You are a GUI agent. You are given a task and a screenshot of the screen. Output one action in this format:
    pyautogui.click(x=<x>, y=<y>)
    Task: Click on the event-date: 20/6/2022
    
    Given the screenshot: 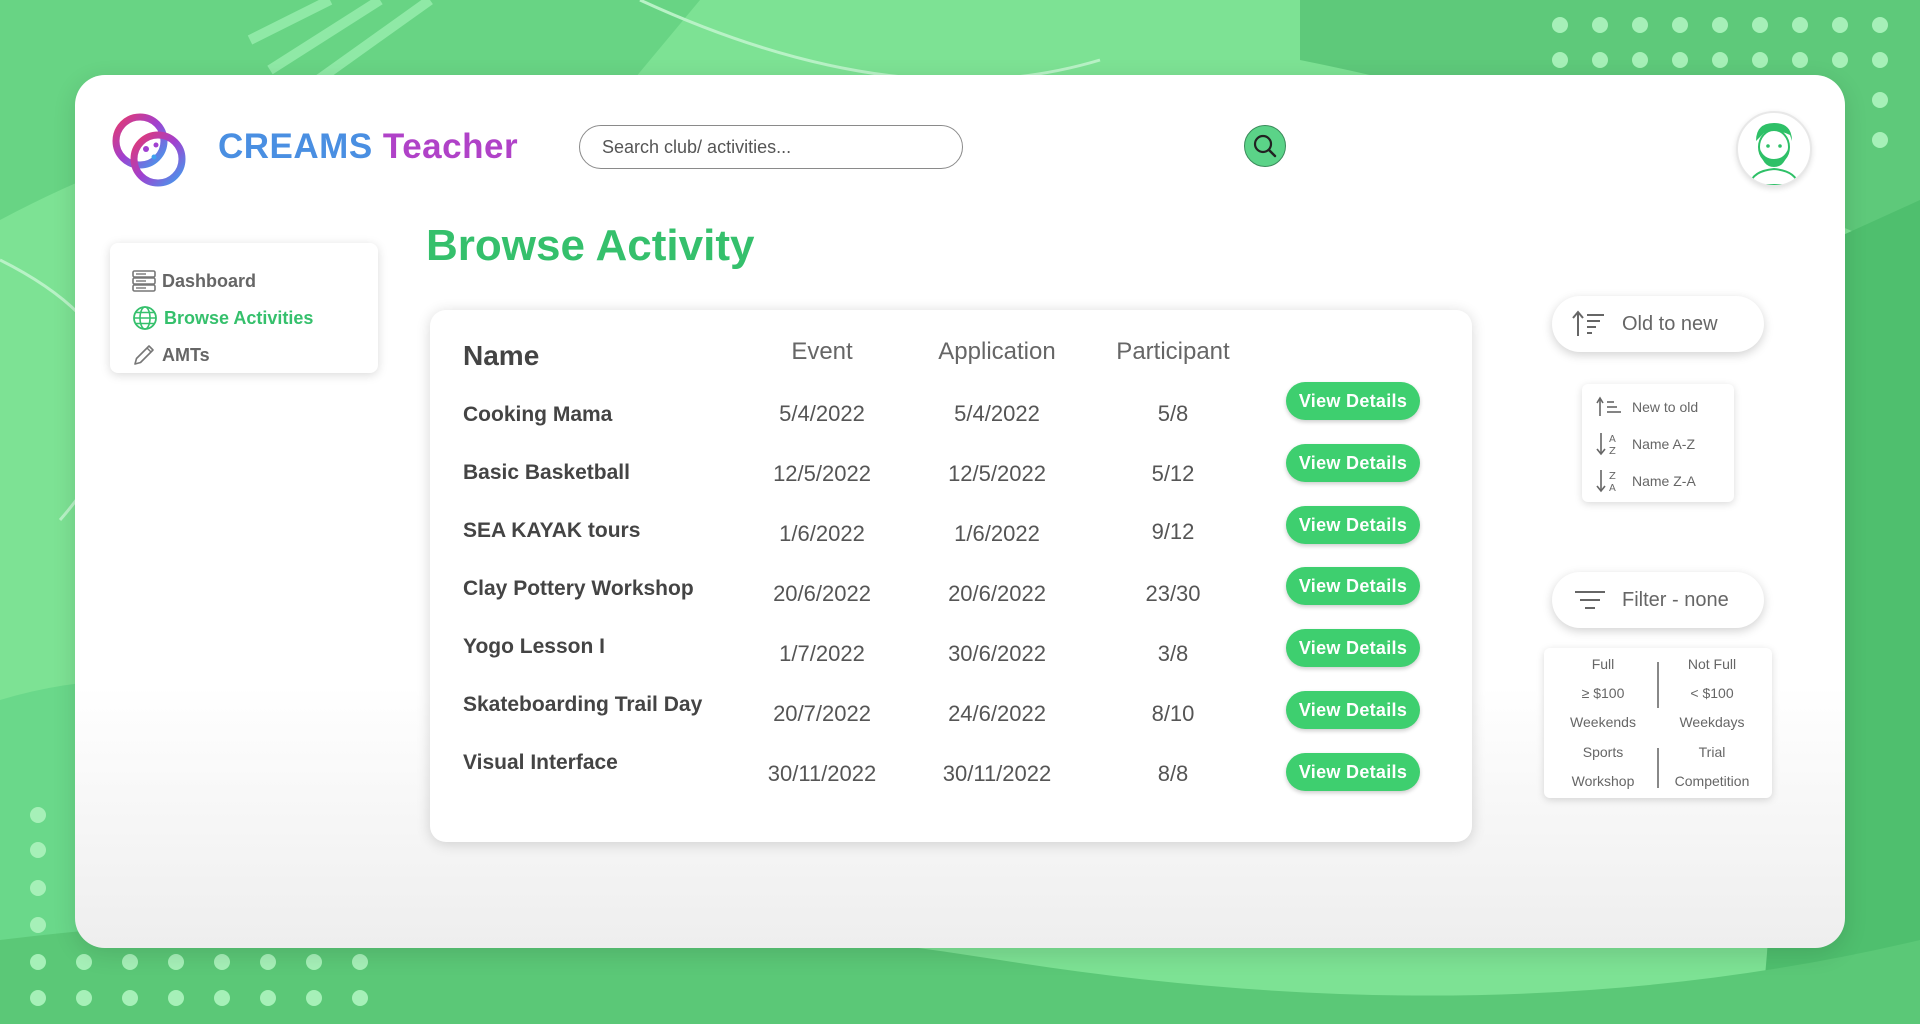 What is the action you would take?
    pyautogui.click(x=822, y=593)
    